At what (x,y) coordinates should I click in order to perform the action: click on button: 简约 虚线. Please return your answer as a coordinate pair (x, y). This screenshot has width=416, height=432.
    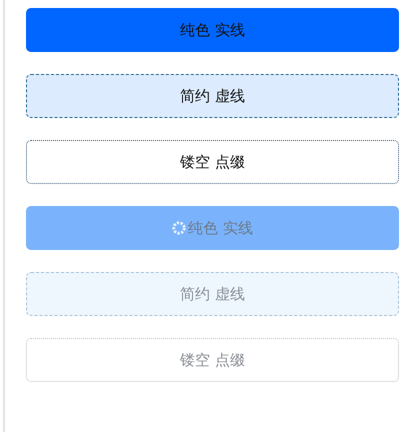
    Looking at the image, I should click on (212, 96).